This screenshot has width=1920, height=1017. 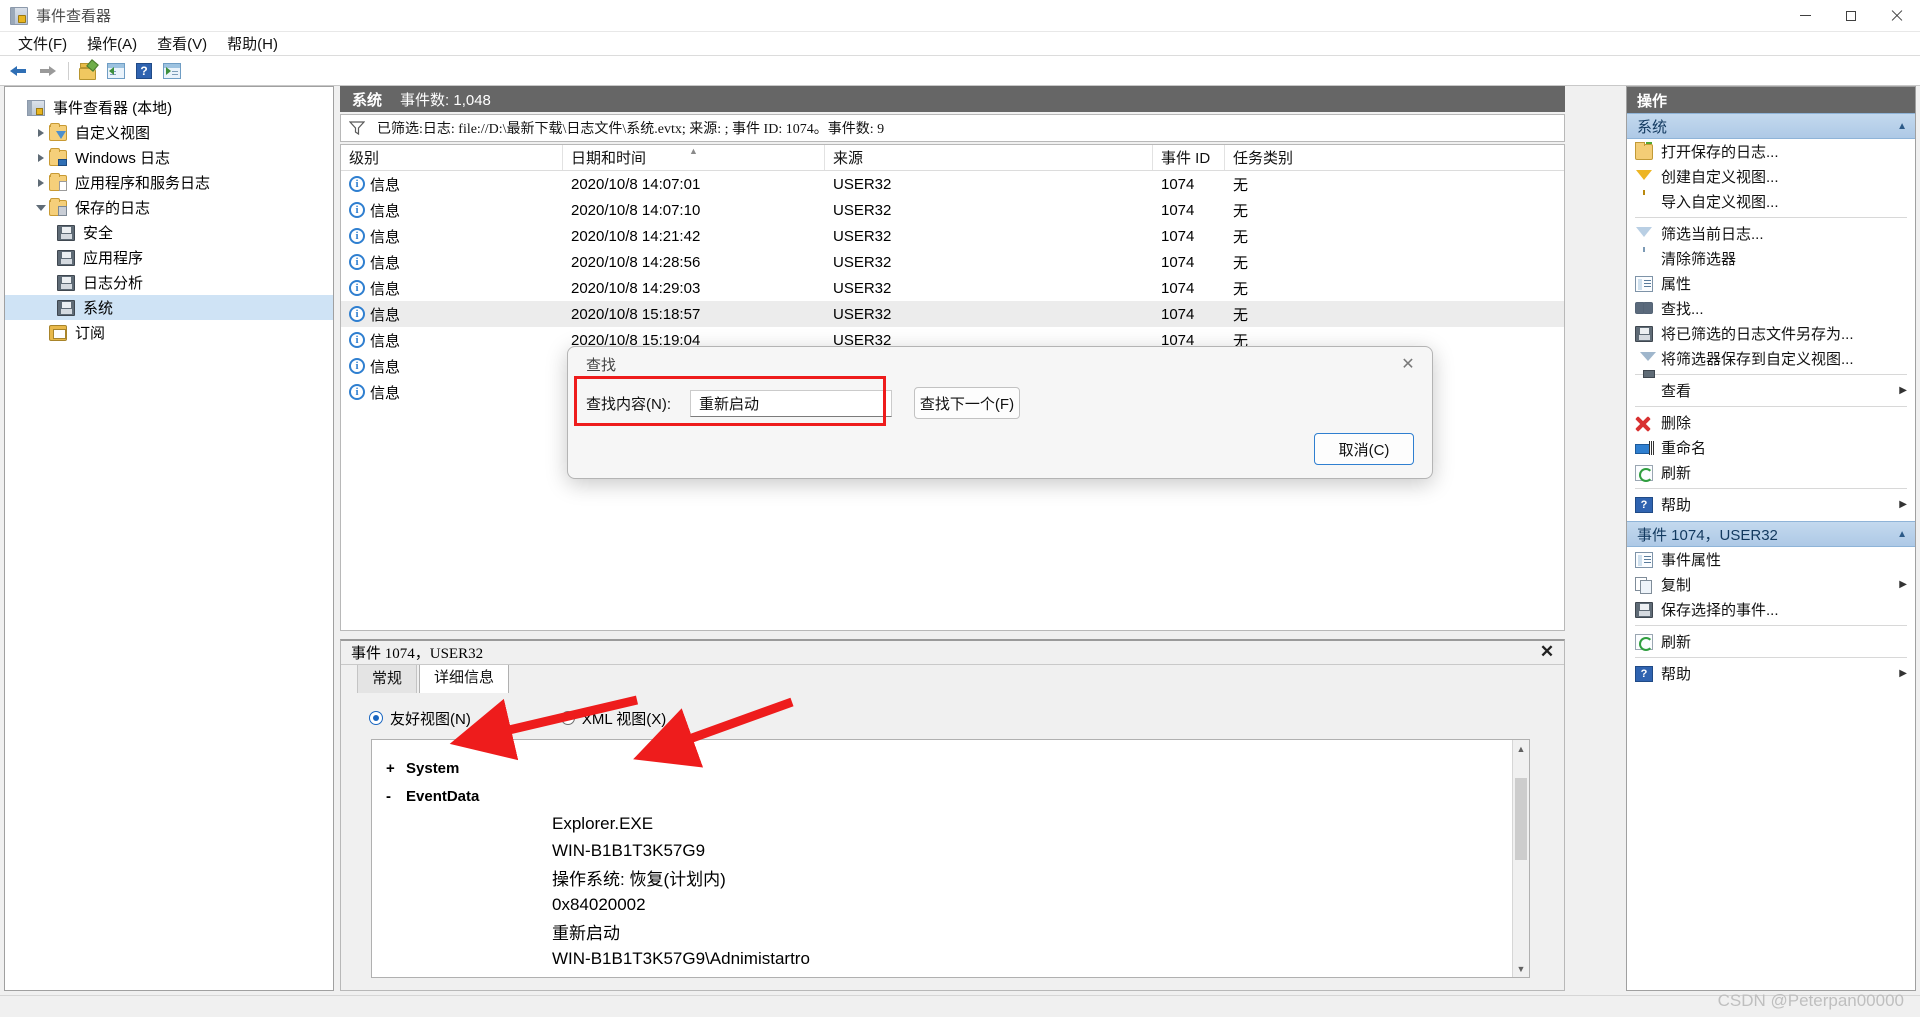 What do you see at coordinates (144, 71) in the screenshot?
I see `help-button: ?` at bounding box center [144, 71].